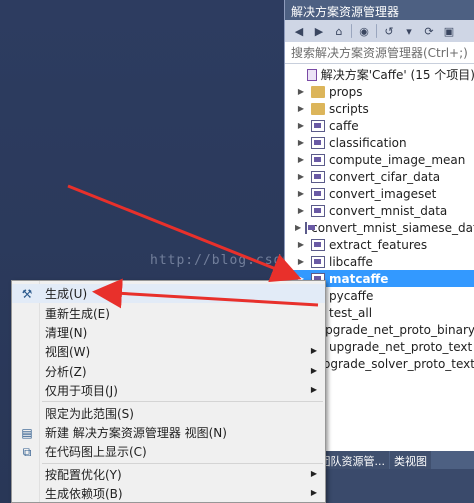 This screenshot has height=503, width=474. Describe the element at coordinates (168, 493) in the screenshot. I see `menu-item: 生成依赖项(B) ▶` at that location.